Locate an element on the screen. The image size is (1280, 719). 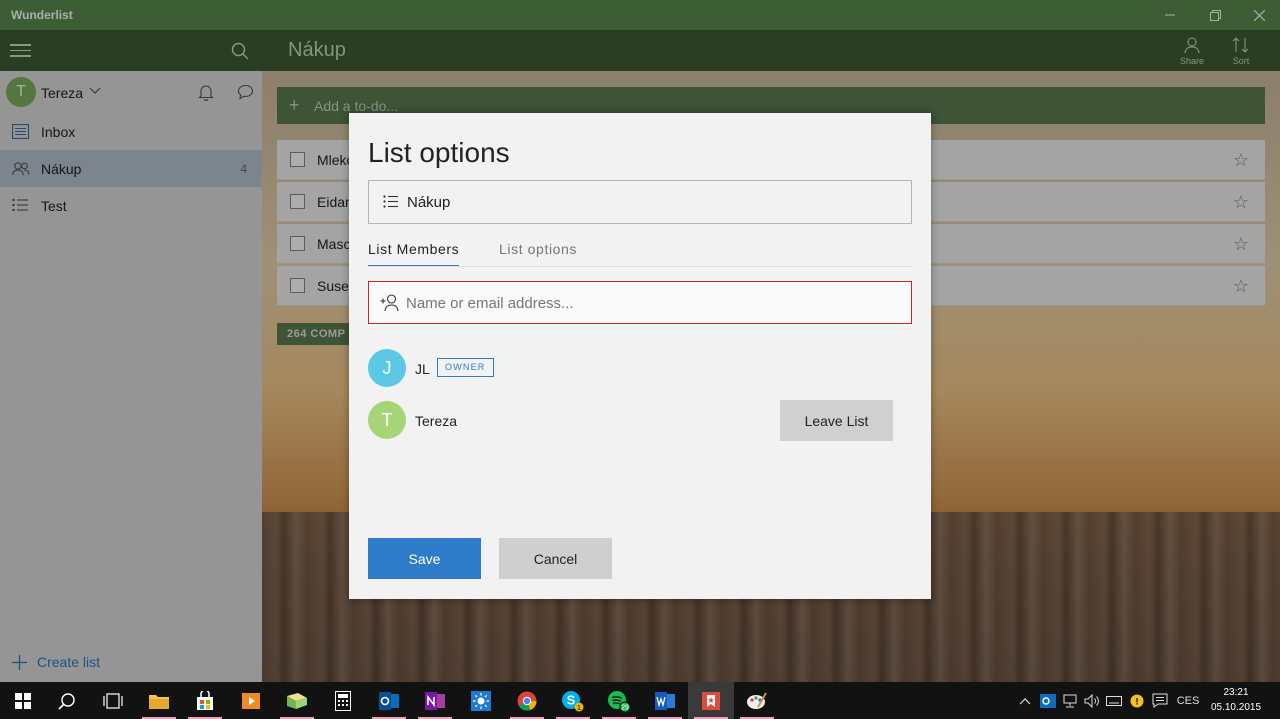
avatar: J is located at coordinates (387, 368).